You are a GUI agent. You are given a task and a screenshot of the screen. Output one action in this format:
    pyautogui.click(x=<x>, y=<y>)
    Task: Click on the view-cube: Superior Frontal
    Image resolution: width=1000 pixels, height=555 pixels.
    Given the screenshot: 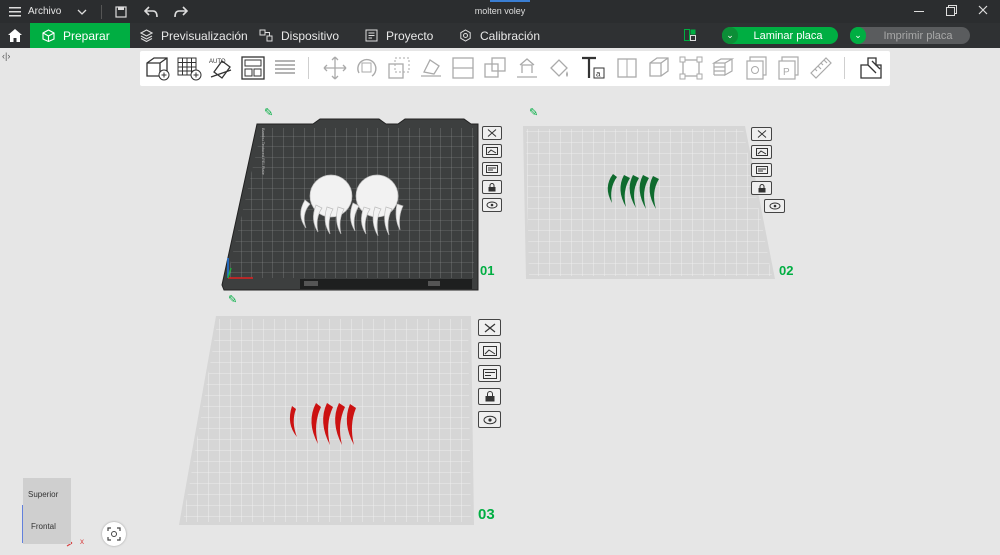 What is the action you would take?
    pyautogui.click(x=47, y=511)
    